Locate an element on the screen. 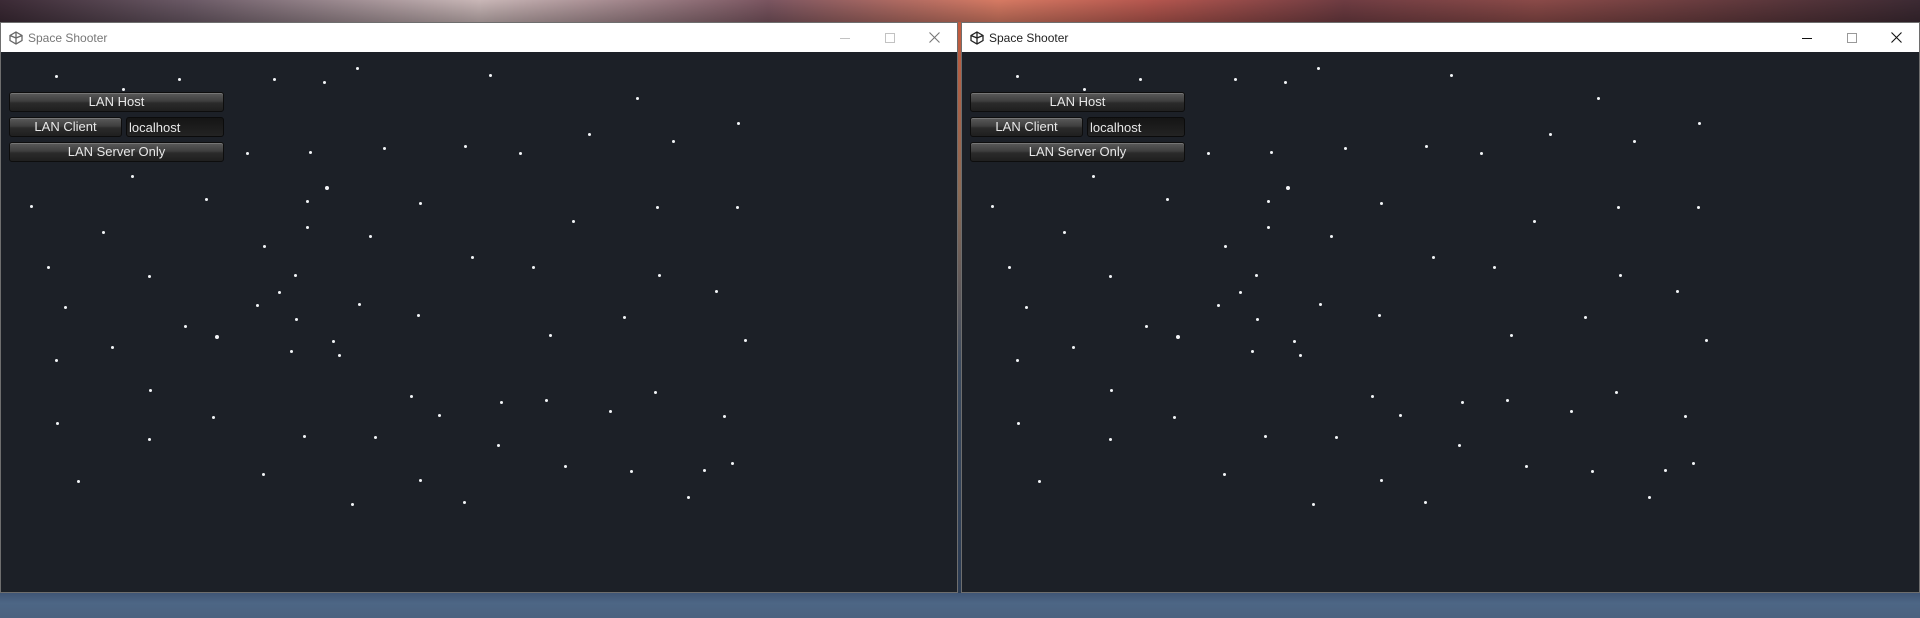  minimize-icon is located at coordinates (1806, 38).